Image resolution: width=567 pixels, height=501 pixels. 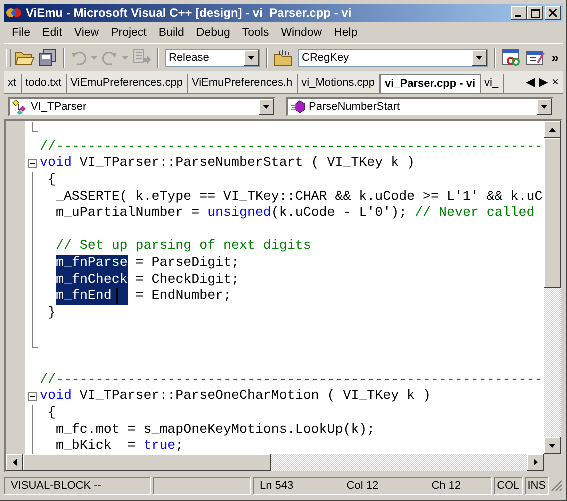 I want to click on up-arrow-icon, so click(x=552, y=130).